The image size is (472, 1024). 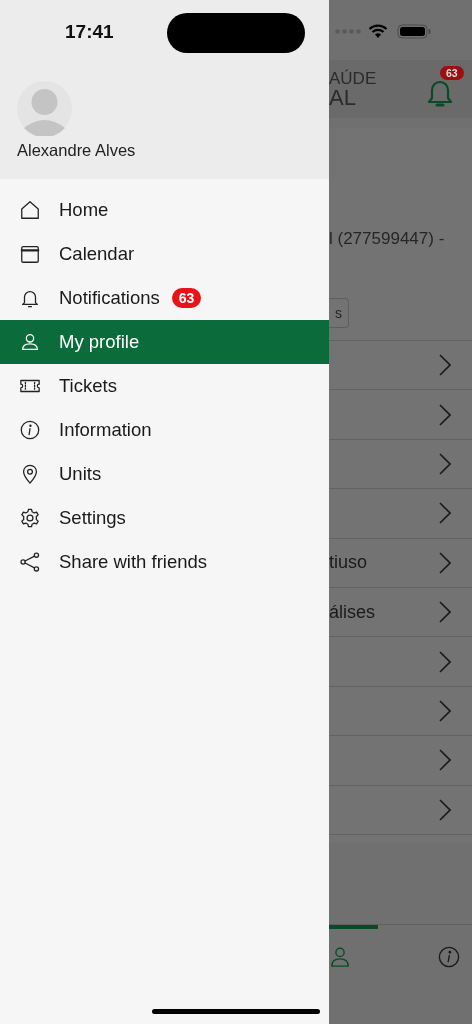 I want to click on user-name: Alexandre Alves, so click(x=76, y=150).